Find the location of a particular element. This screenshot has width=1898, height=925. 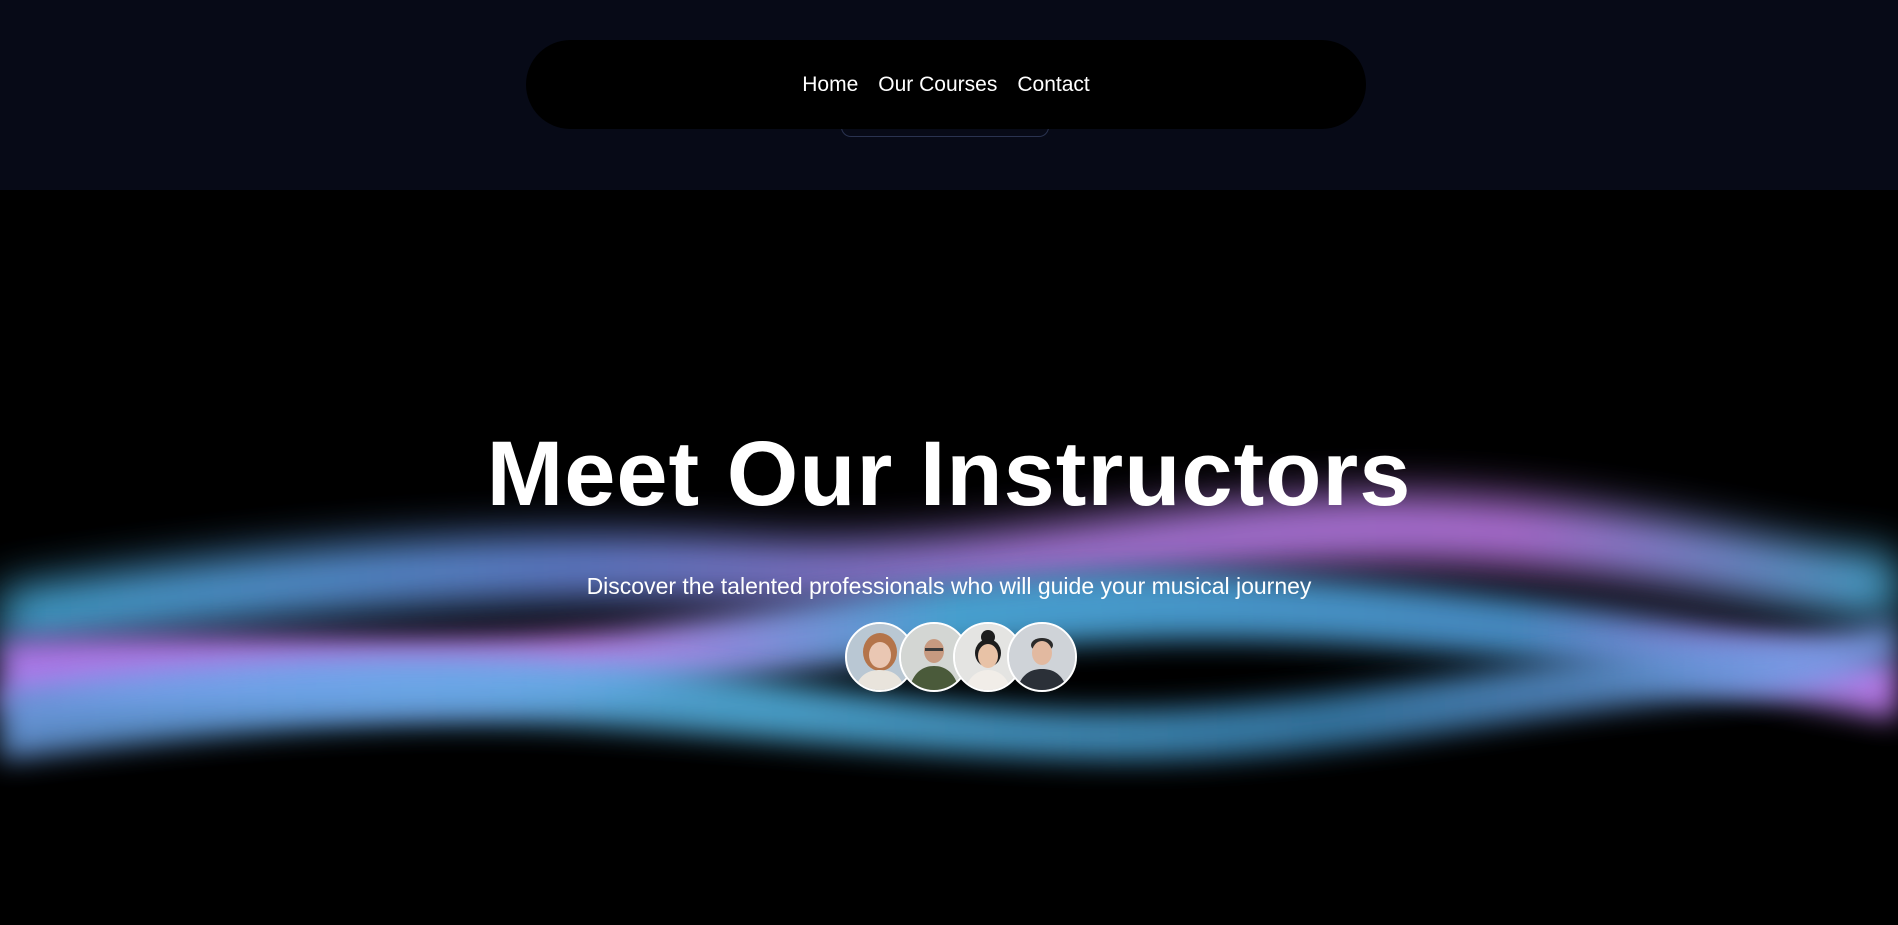

nav-link-our-courses: Our Courses is located at coordinates (937, 85).